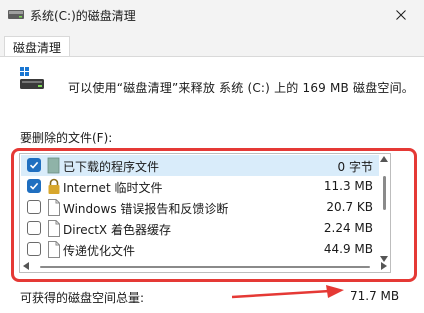 This screenshot has width=424, height=313. Describe the element at coordinates (348, 249) in the screenshot. I see `file-size: 44.9 MB` at that location.